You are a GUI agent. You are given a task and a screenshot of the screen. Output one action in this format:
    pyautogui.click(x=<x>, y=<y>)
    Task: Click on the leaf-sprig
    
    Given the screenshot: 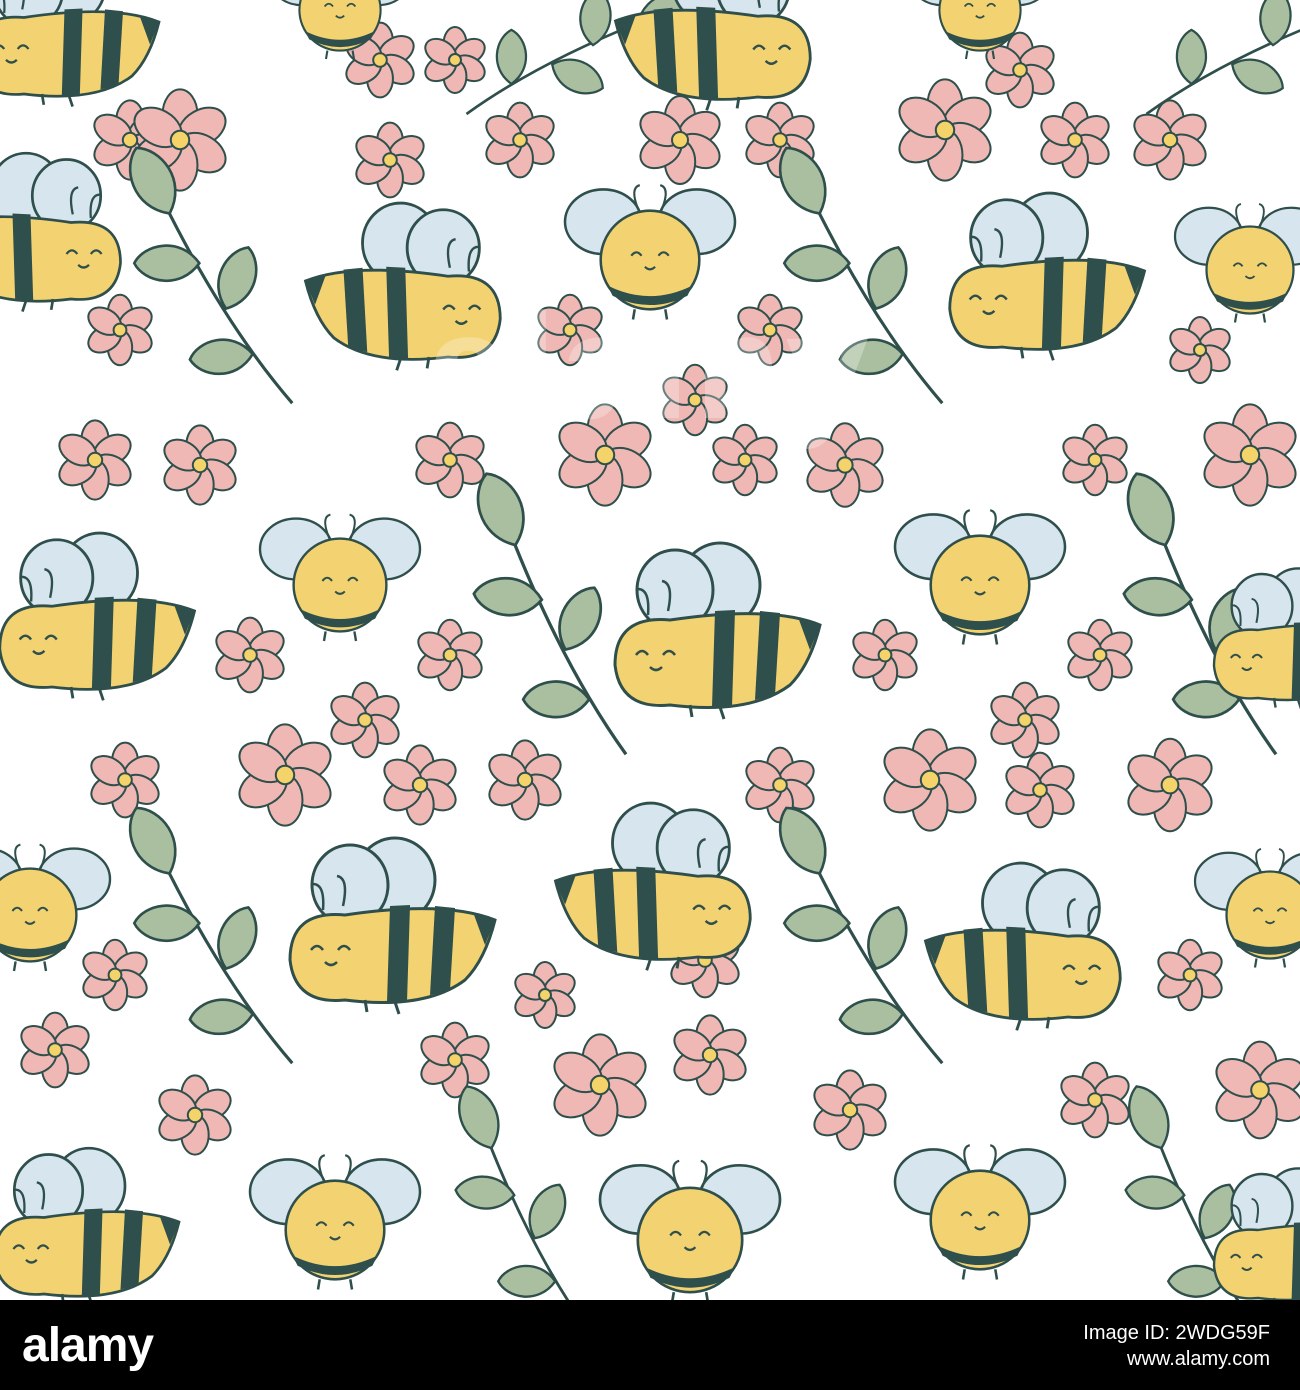 What is the action you would take?
    pyautogui.click(x=550, y=614)
    